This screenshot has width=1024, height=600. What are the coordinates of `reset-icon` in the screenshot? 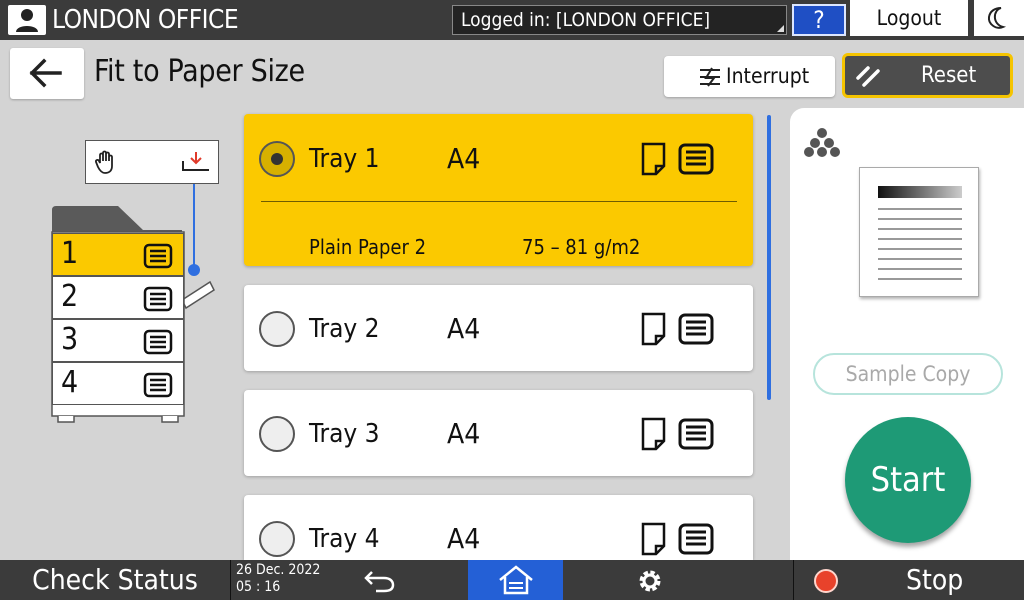 It's located at (868, 76).